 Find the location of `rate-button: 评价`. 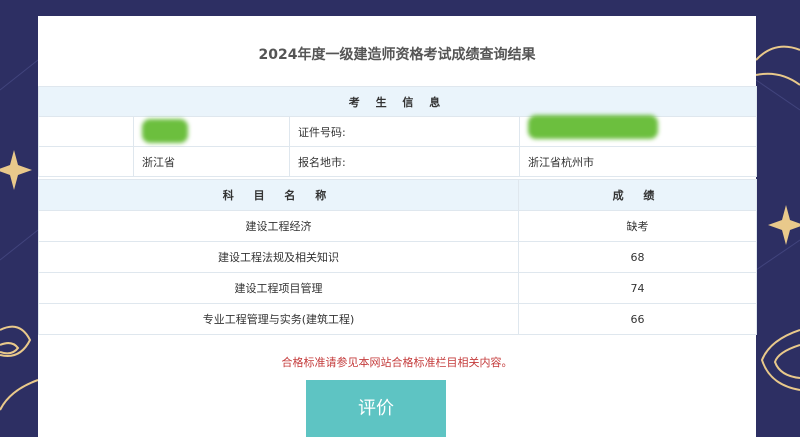

rate-button: 评价 is located at coordinates (376, 408).